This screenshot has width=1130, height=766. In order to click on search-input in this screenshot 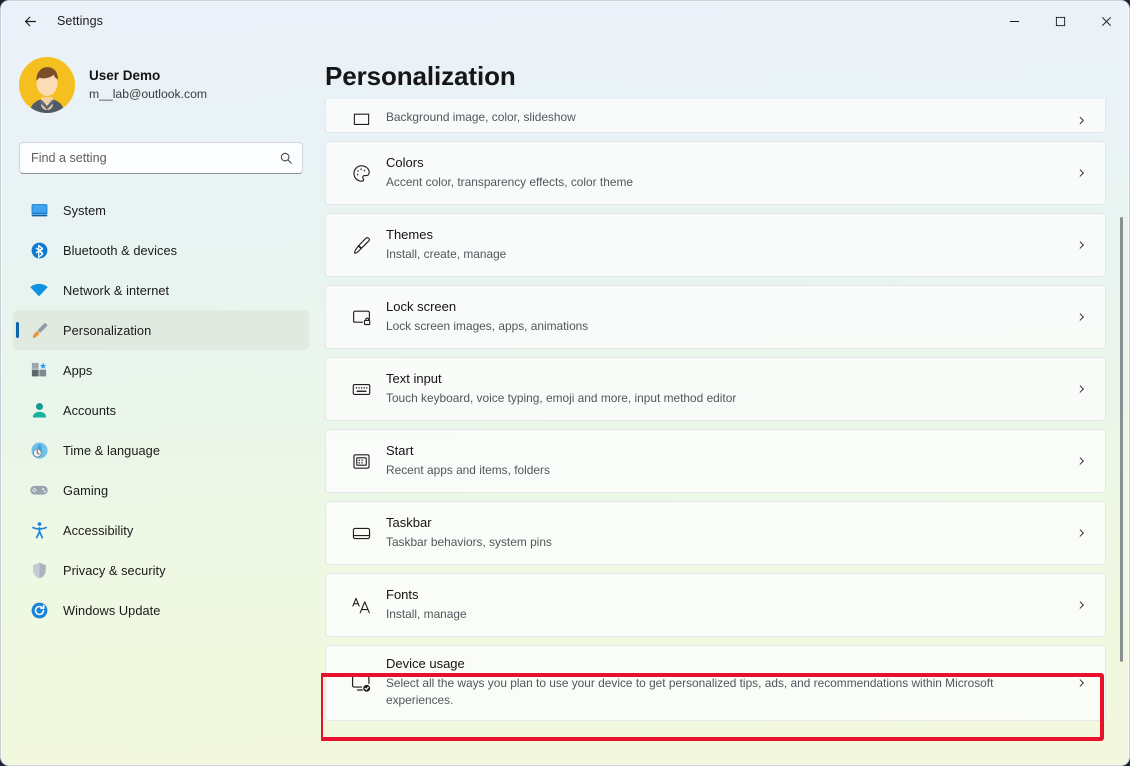, I will do `click(161, 158)`.